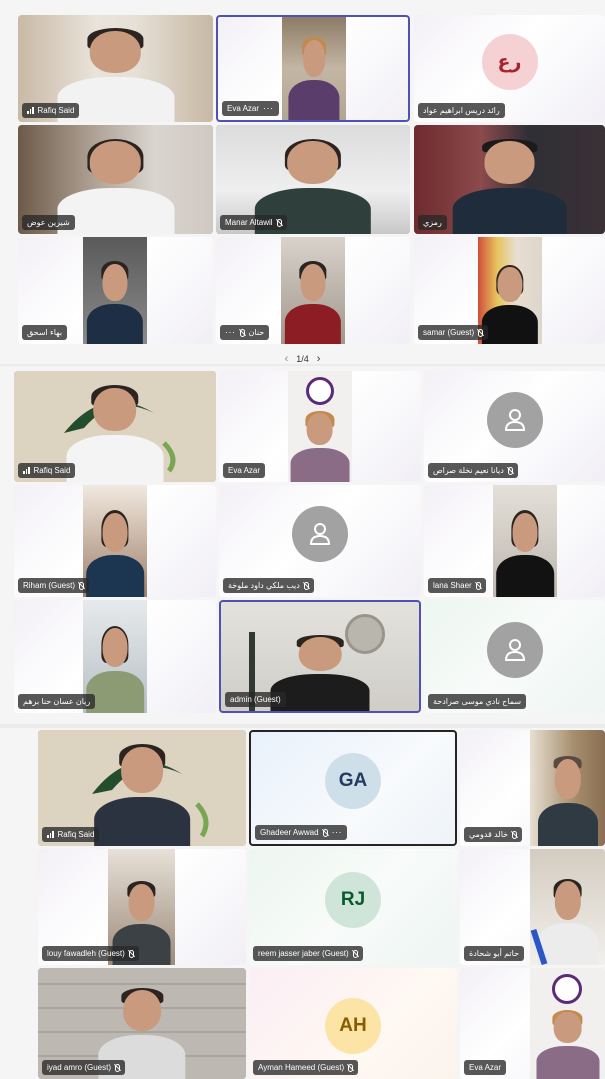 The height and width of the screenshot is (1079, 605). What do you see at coordinates (48, 222) in the screenshot?
I see `participant-name-label: شيرين عوض` at bounding box center [48, 222].